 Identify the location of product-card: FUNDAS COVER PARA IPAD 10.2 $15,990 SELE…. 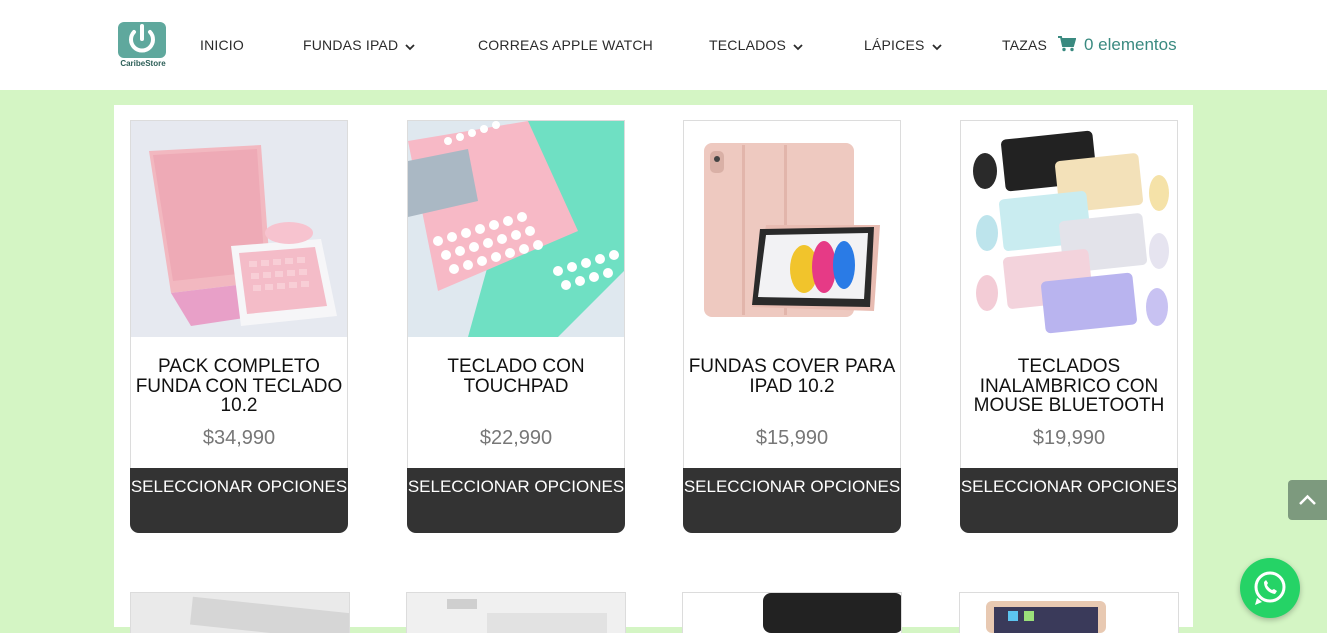
(792, 326).